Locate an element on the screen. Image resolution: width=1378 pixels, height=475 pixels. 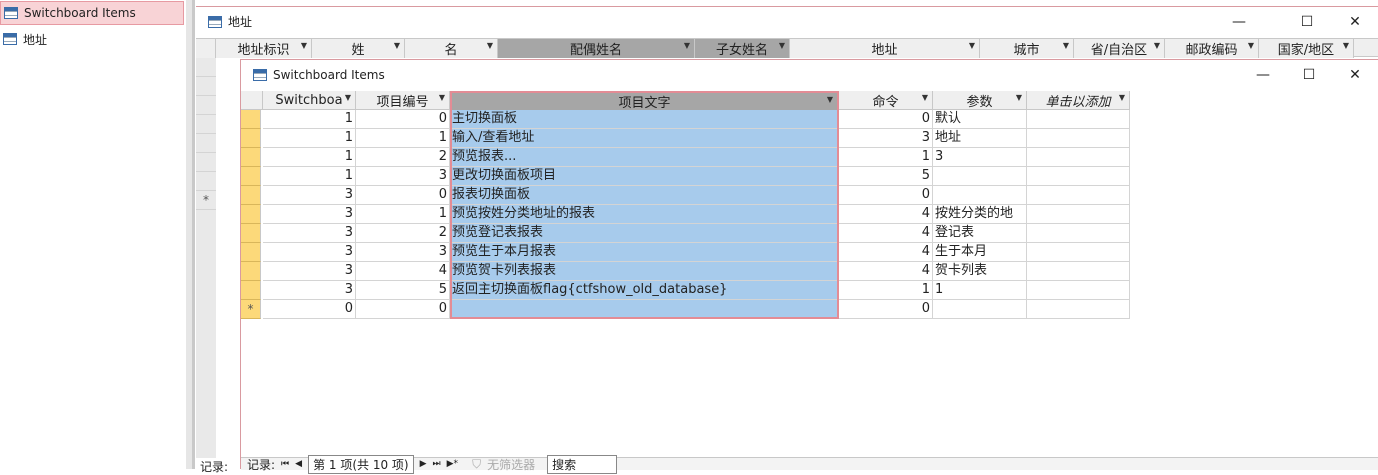
column-header: 国家/地区 ▼ is located at coordinates (1306, 48).